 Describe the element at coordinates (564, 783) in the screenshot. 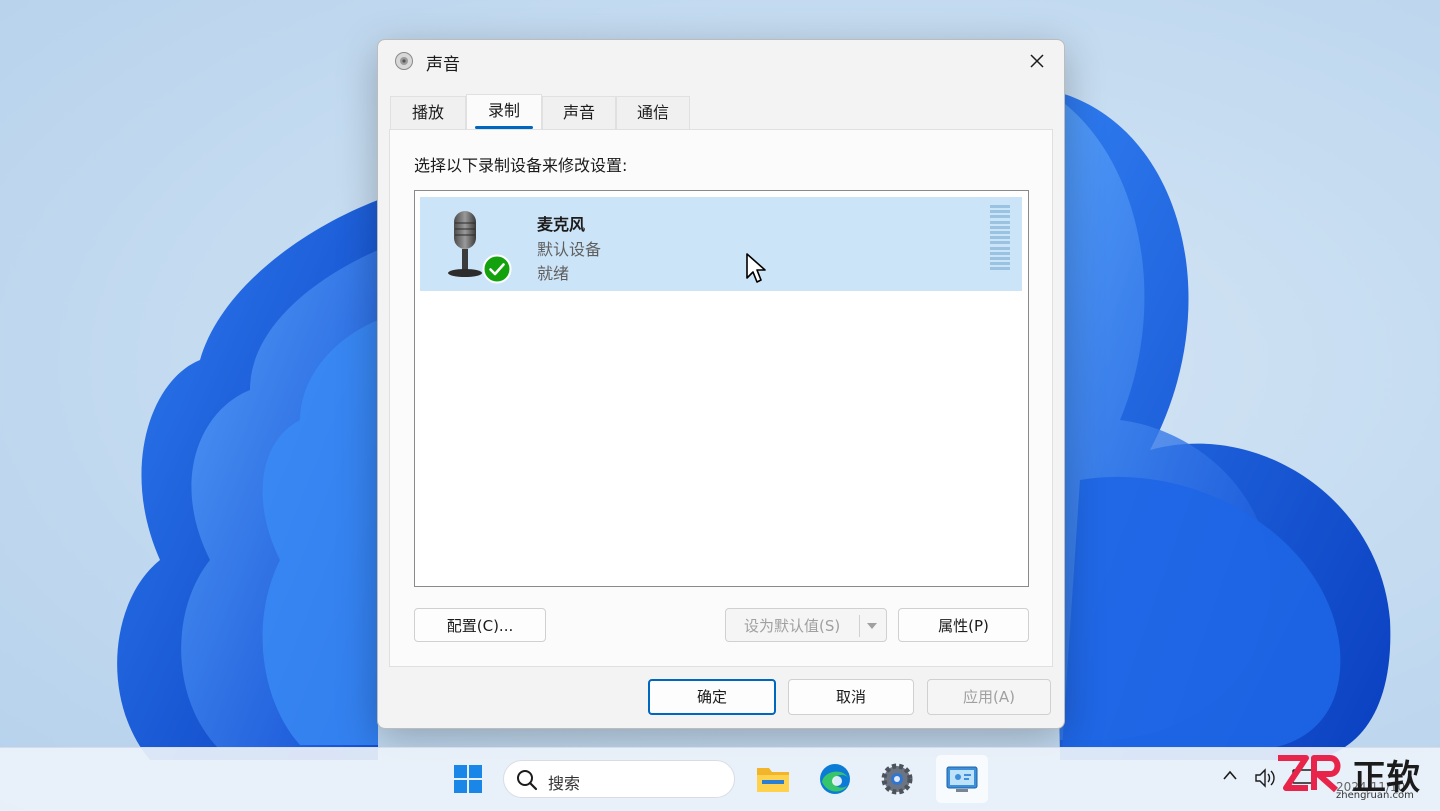

I see `search-placeholder: 搜索` at that location.